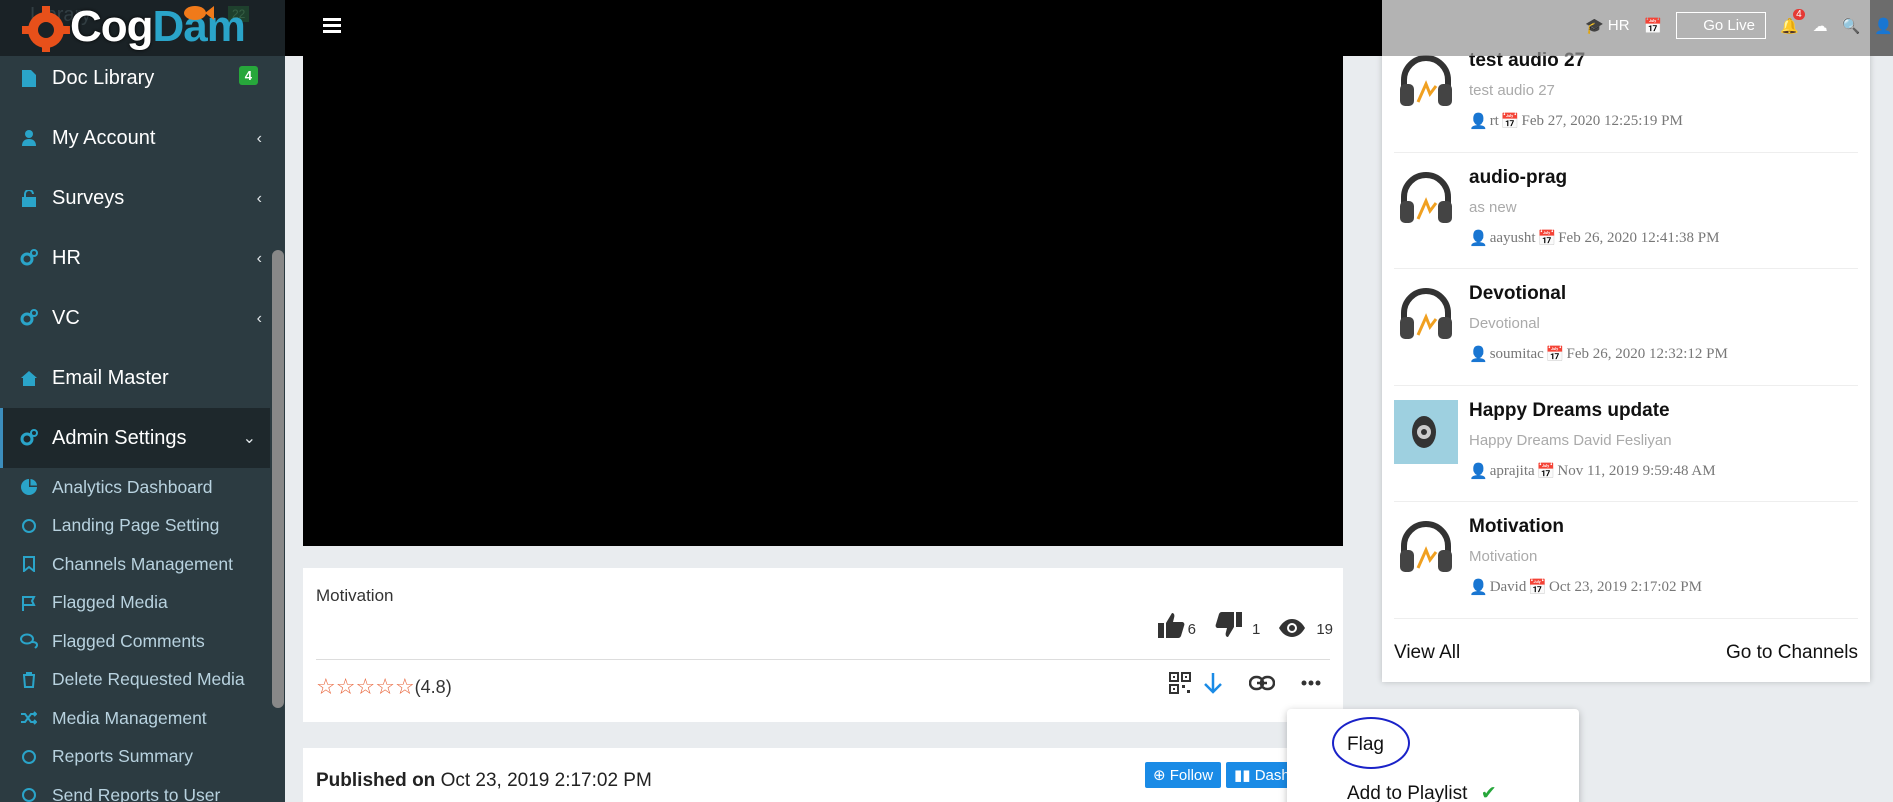 The image size is (1893, 802). Describe the element at coordinates (1256, 629) in the screenshot. I see `dislike-count: 1` at that location.